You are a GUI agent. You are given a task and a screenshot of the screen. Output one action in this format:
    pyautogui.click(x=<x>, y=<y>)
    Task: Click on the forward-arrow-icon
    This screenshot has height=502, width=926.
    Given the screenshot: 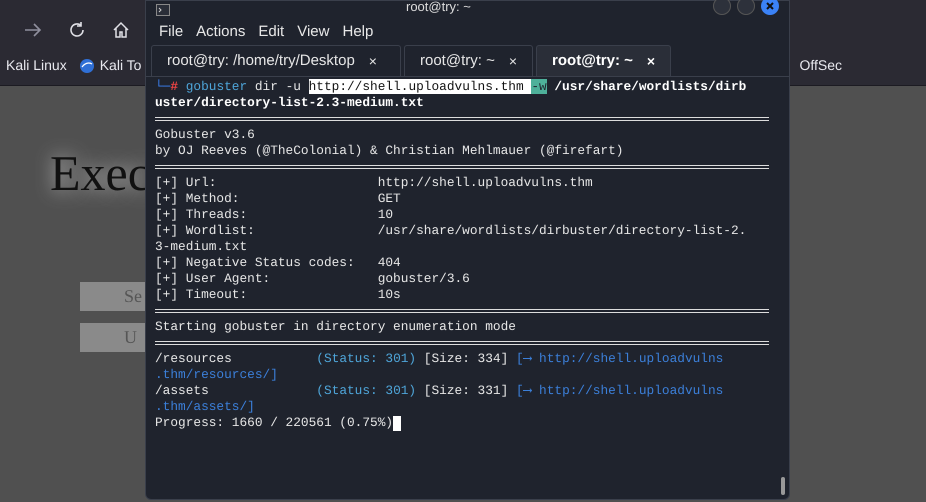 What is the action you would take?
    pyautogui.click(x=33, y=30)
    